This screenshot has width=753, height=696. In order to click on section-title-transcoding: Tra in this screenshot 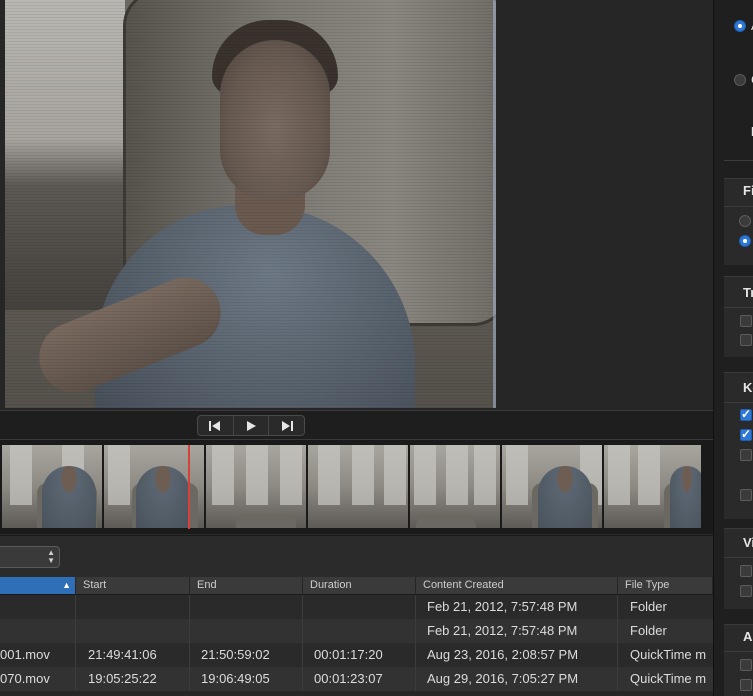, I will do `click(748, 292)`.